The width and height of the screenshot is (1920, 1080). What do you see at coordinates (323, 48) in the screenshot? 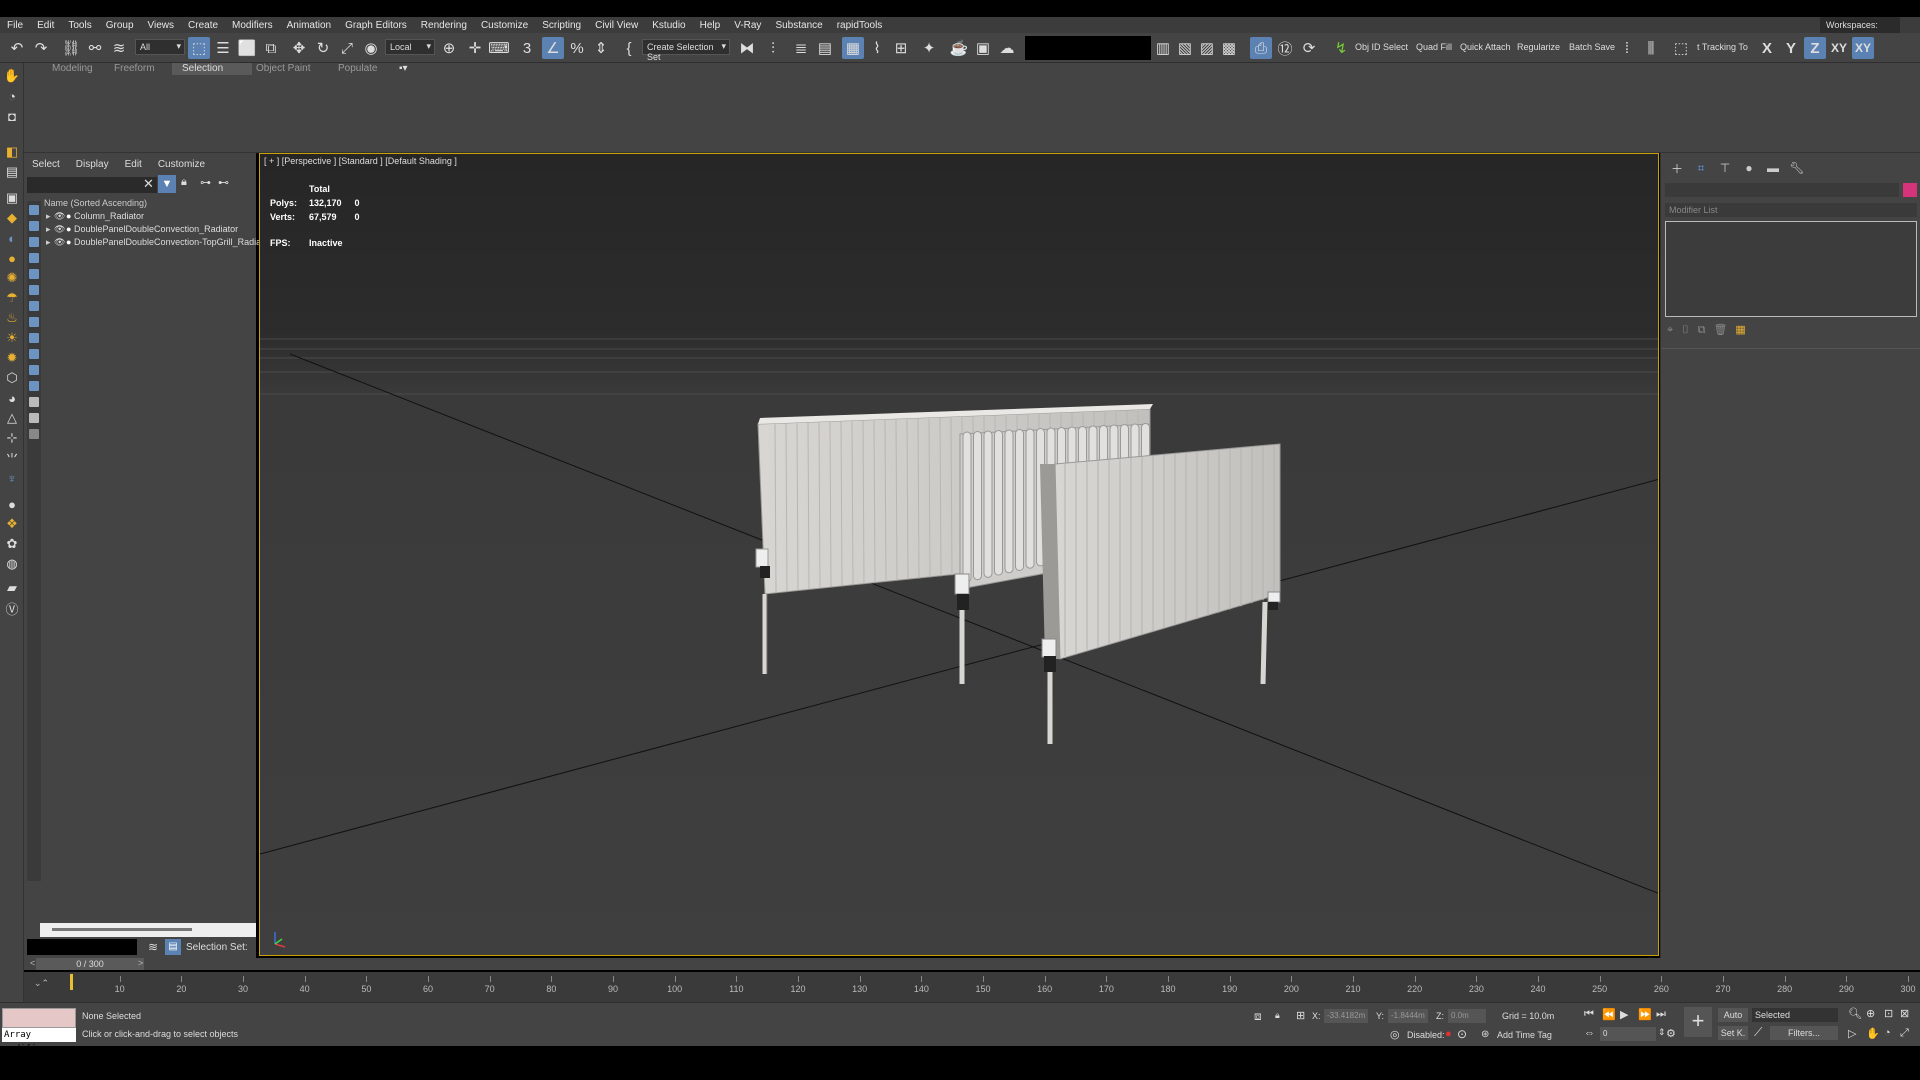
I see `rotate-icon: ↻` at bounding box center [323, 48].